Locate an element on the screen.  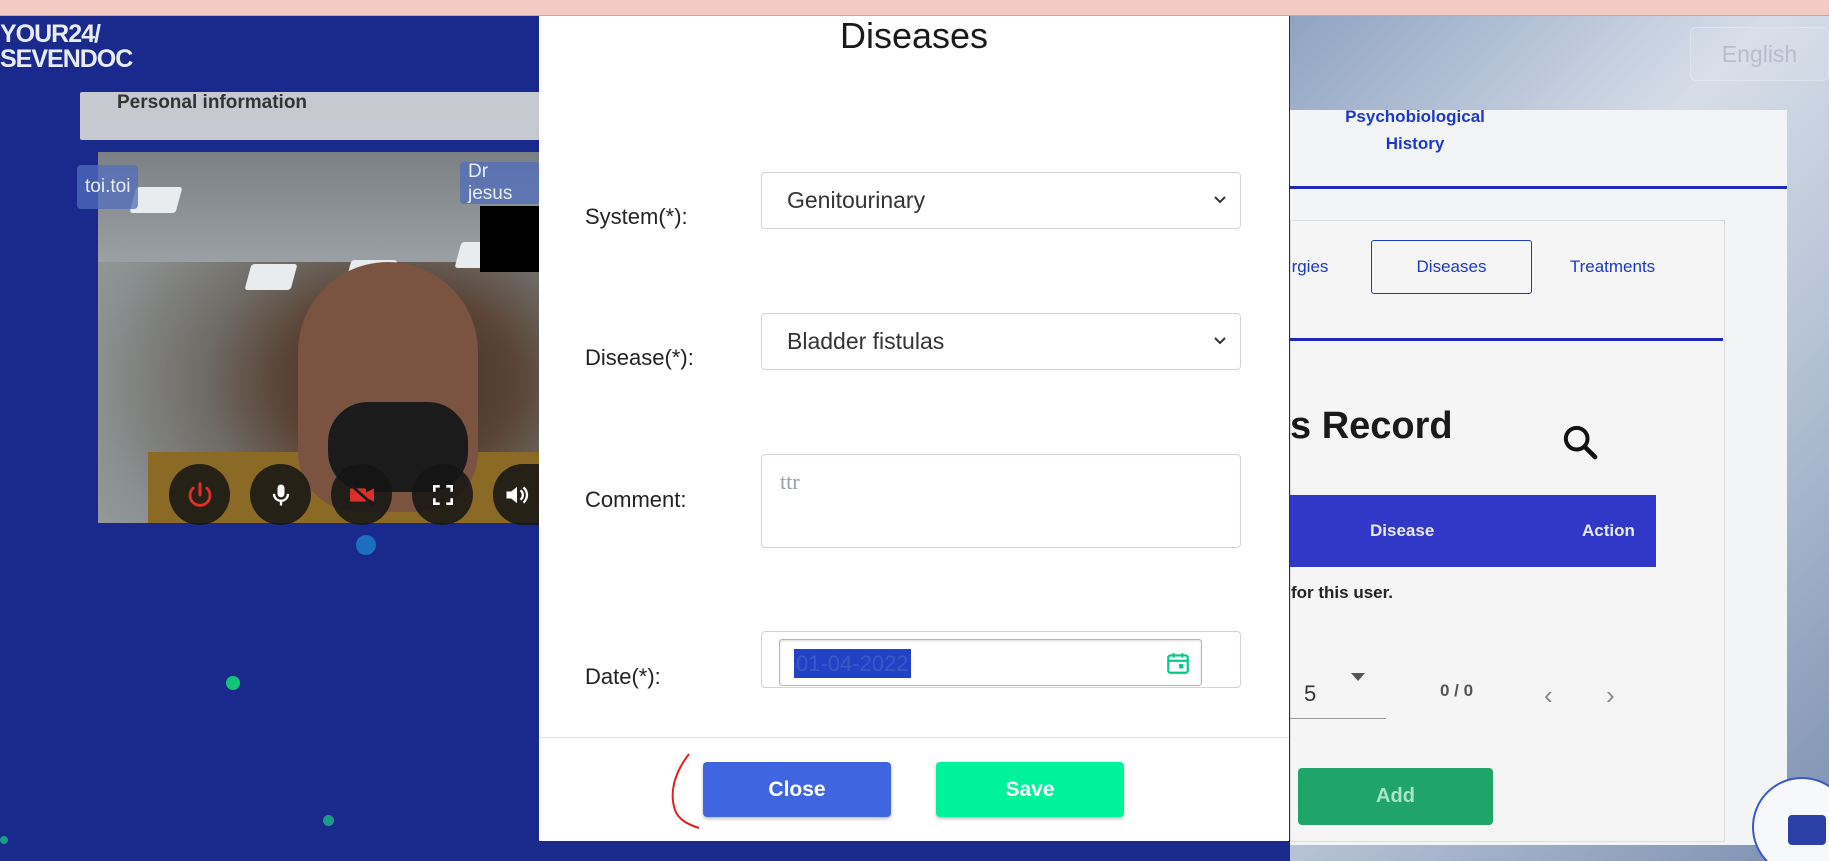
chat-icon is located at coordinates (1807, 830).